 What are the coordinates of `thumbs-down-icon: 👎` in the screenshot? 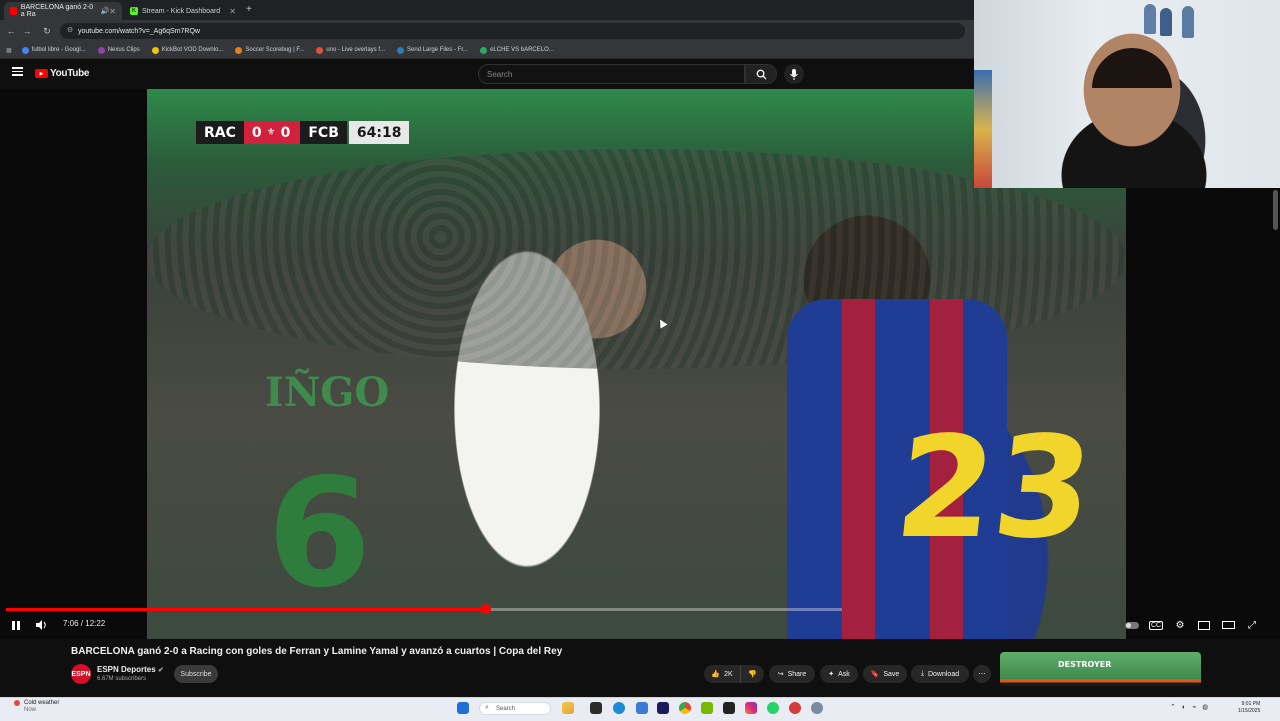 It's located at (752, 674).